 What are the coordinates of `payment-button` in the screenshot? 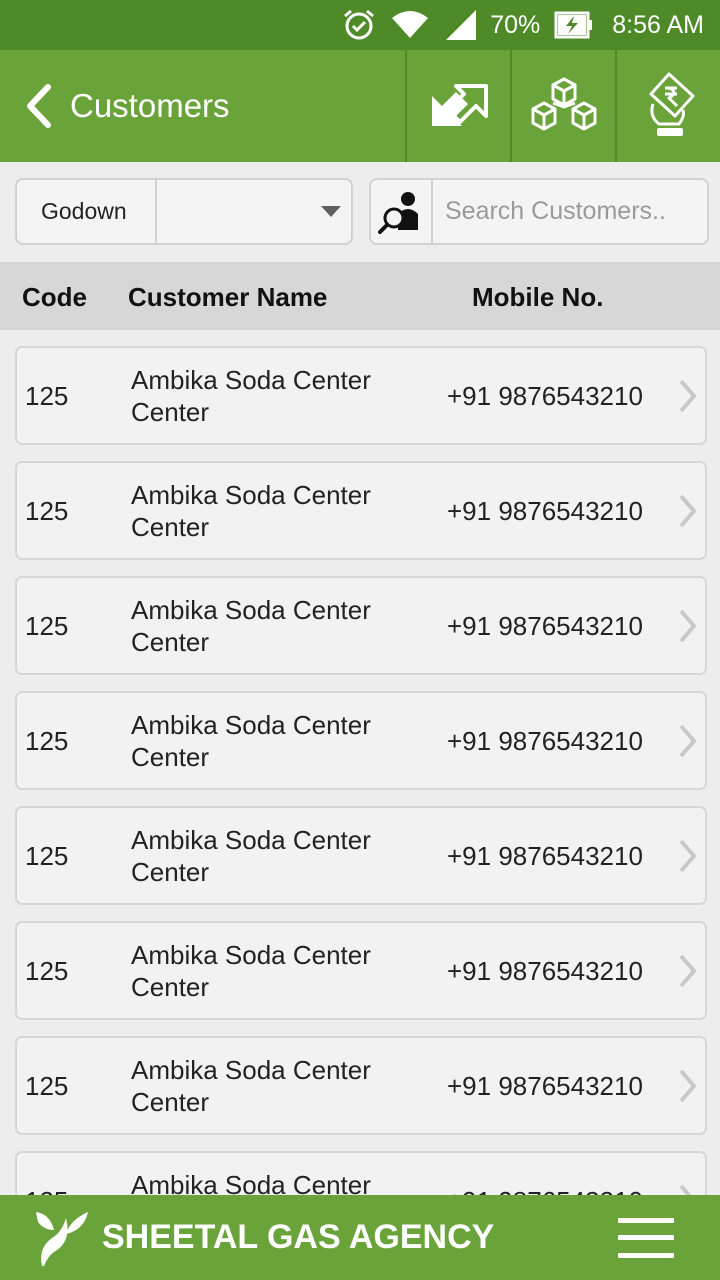 It's located at (667, 106).